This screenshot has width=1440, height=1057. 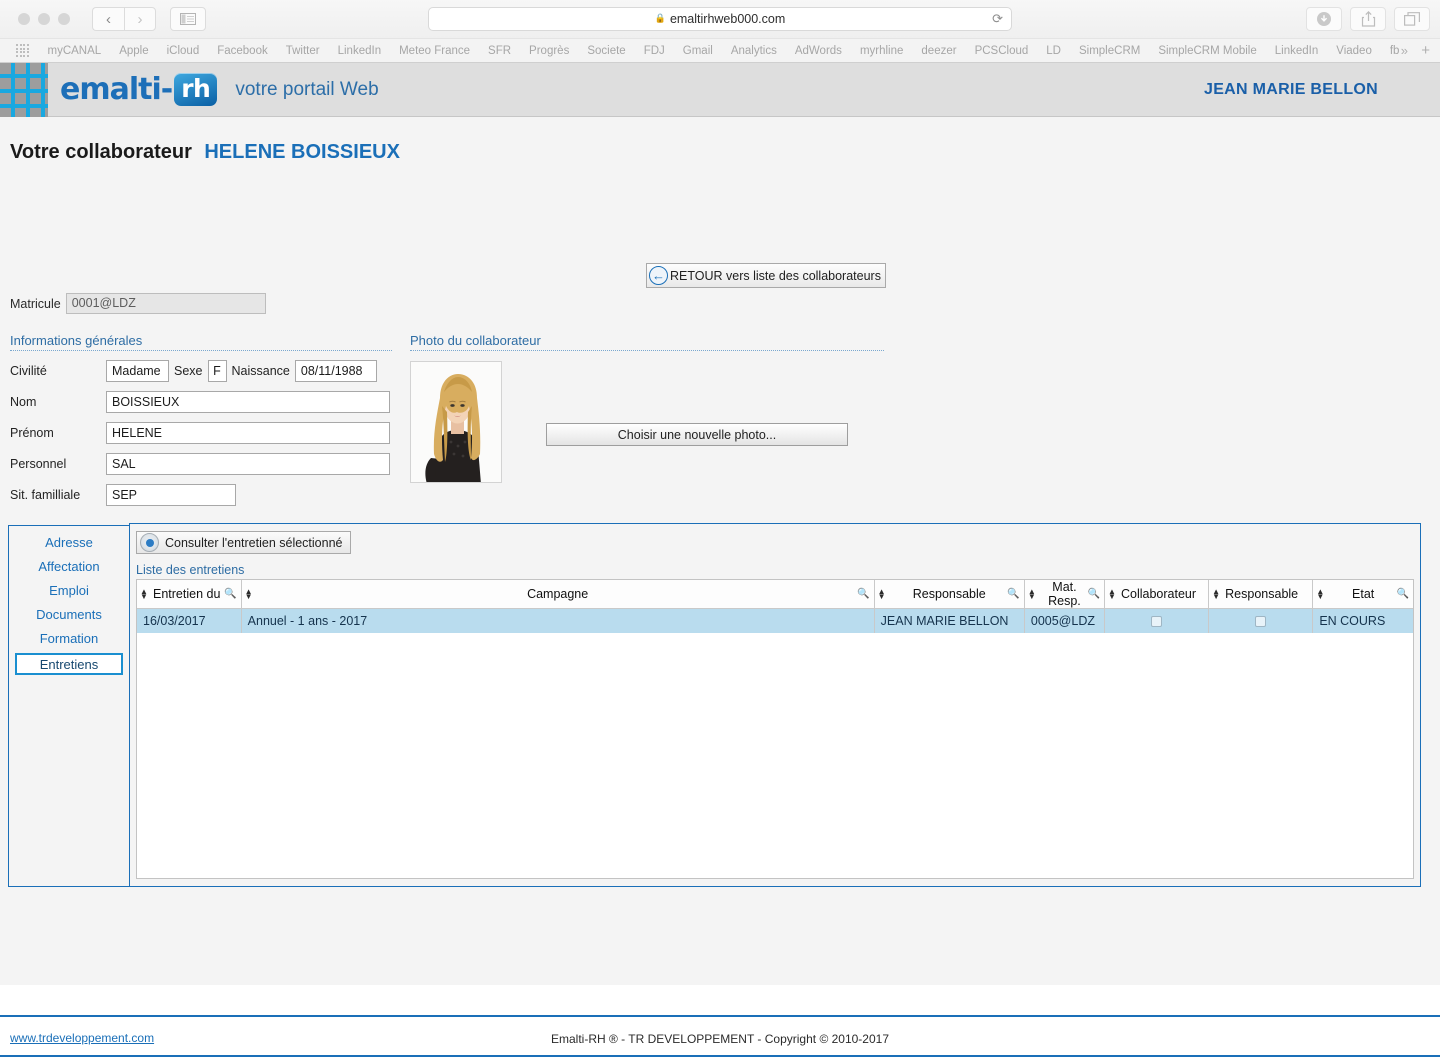 I want to click on matricule-input: 0001@LDZ, so click(x=165, y=303).